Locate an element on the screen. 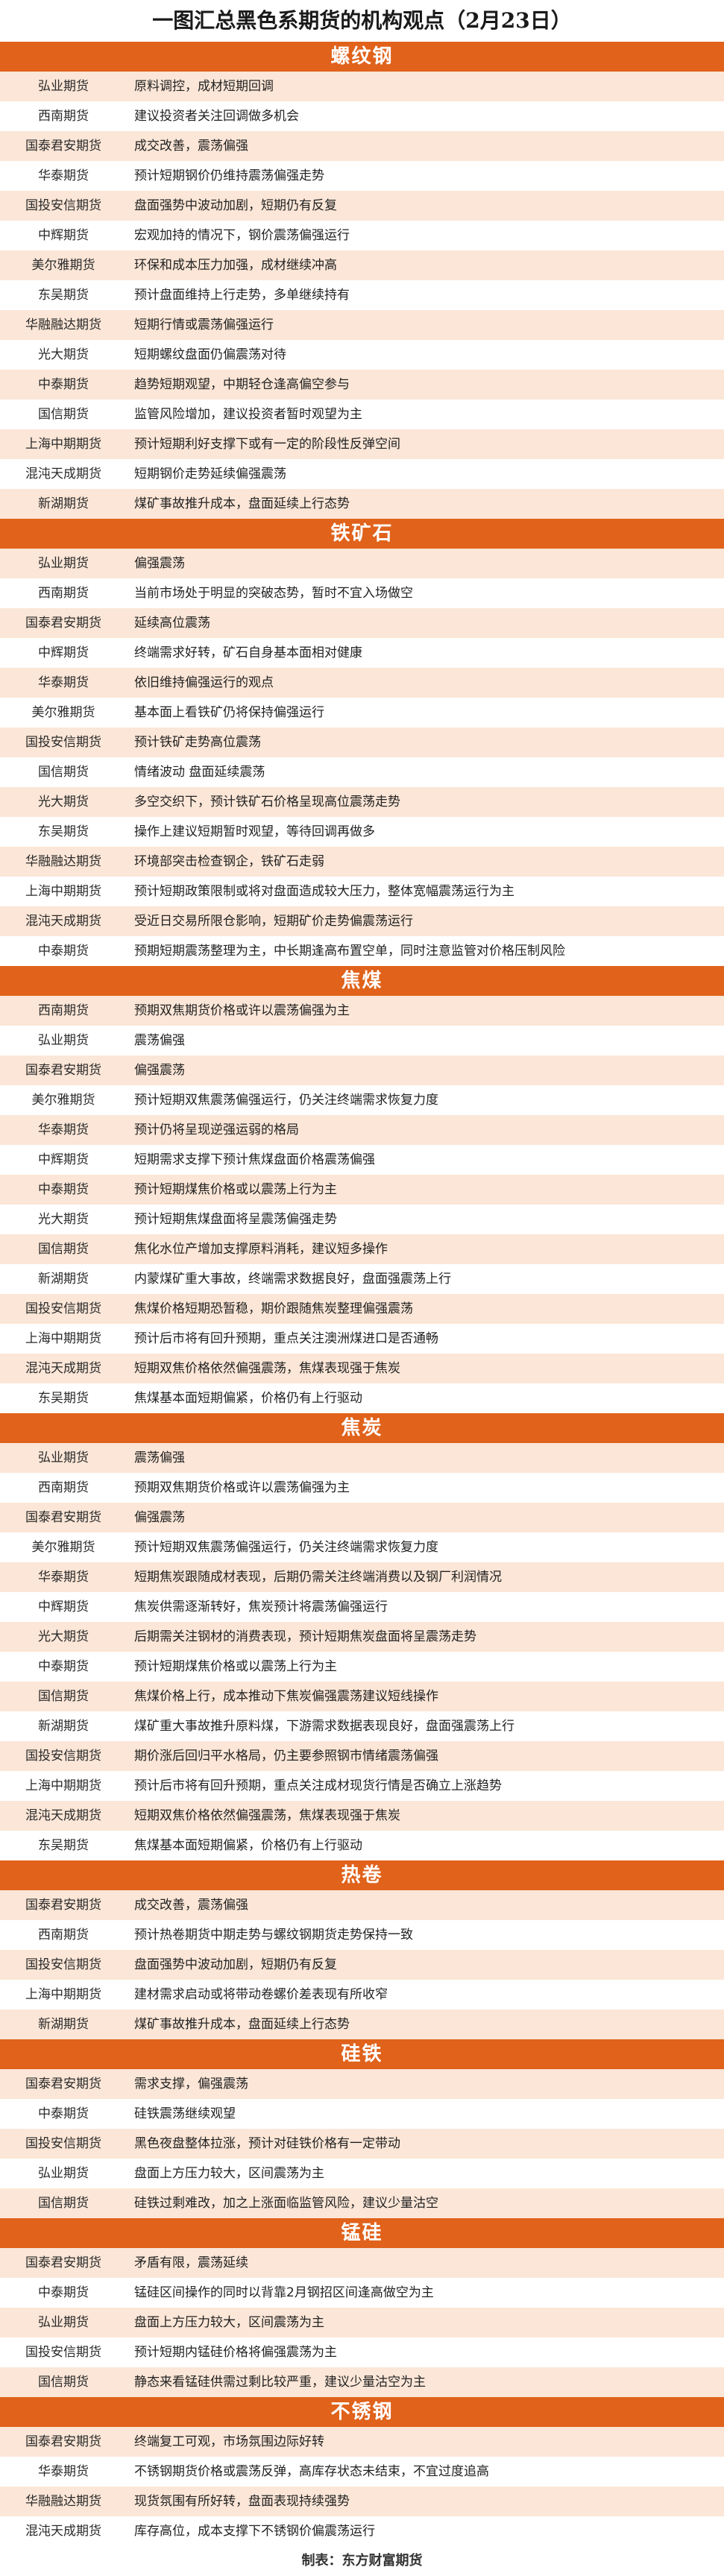 The image size is (724, 2576). institution-view: 焦煤基本面短期偏紧，价格仍有上行驱动 is located at coordinates (248, 1398).